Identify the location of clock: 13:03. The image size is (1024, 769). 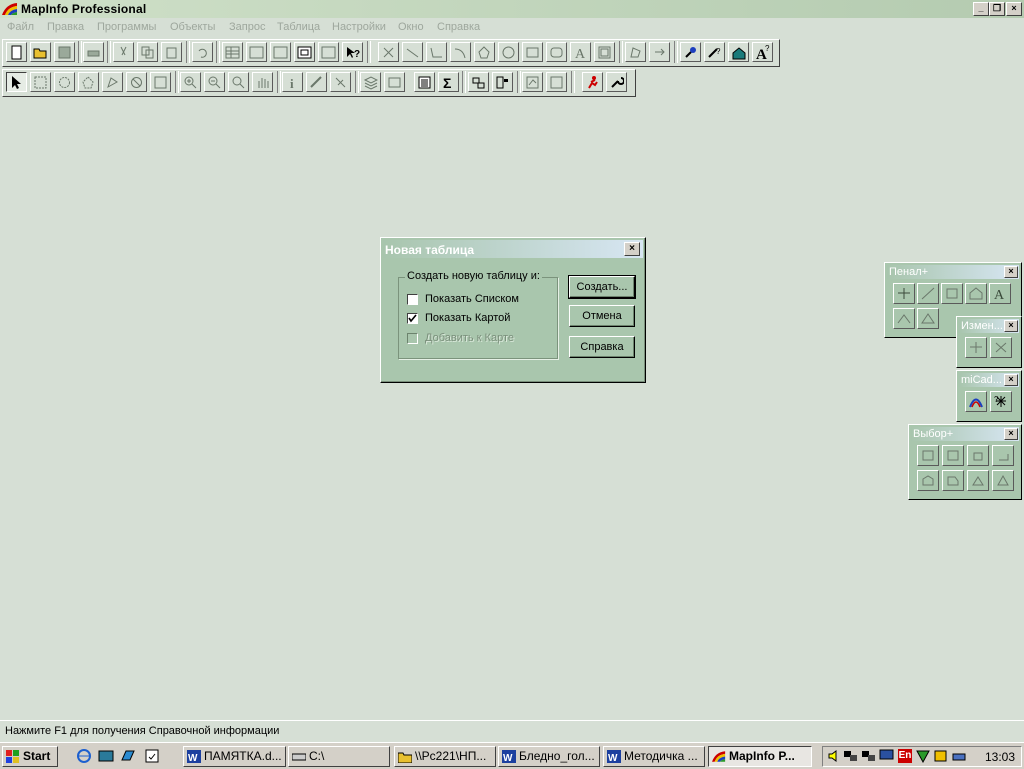
(1000, 757).